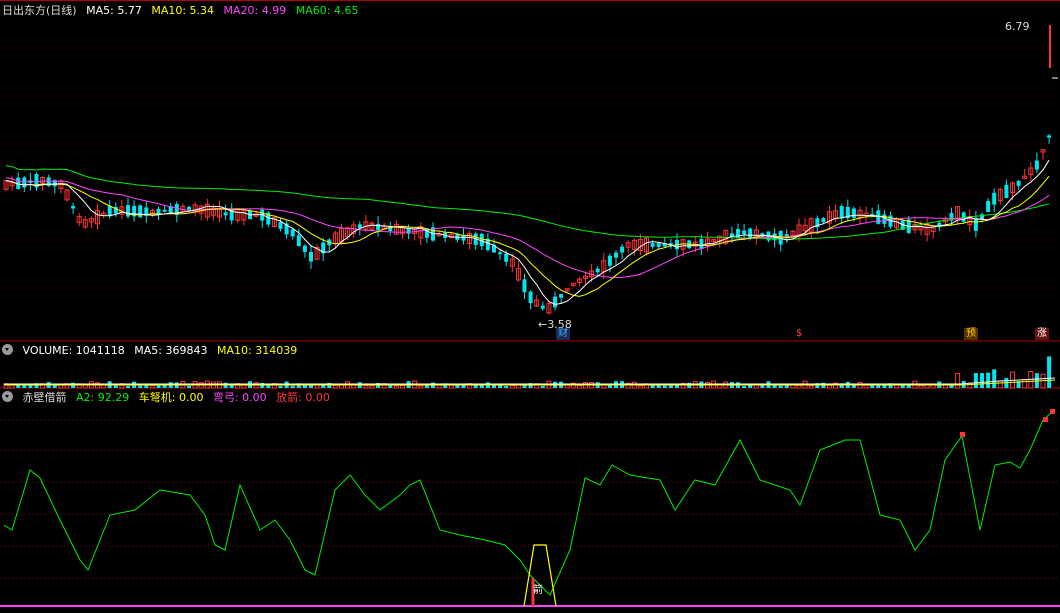 Image resolution: width=1060 pixels, height=613 pixels. Describe the element at coordinates (257, 350) in the screenshot. I see `volume-ma10: MA10: 314039` at that location.